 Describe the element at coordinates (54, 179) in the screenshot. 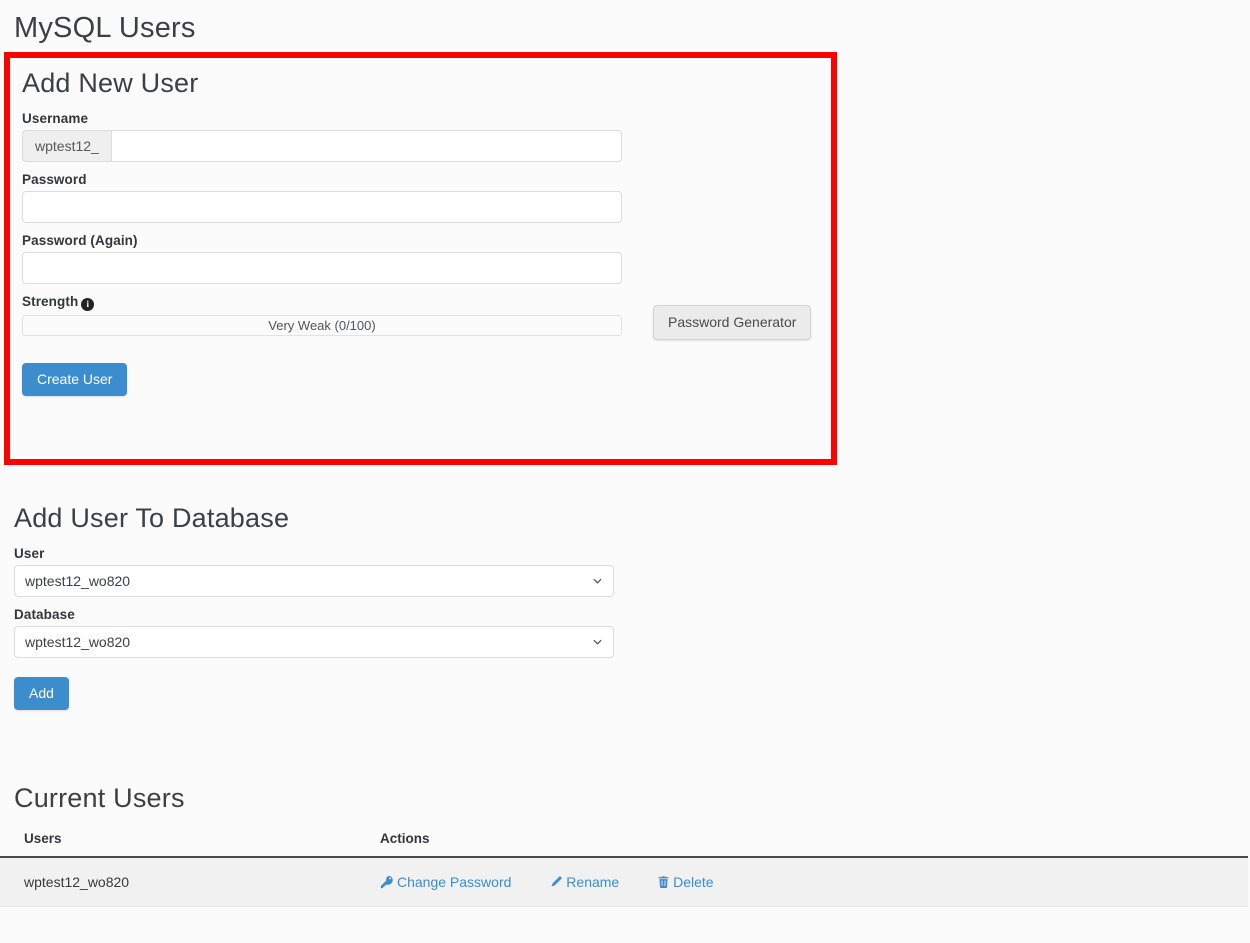

I see `password-label: Password` at that location.